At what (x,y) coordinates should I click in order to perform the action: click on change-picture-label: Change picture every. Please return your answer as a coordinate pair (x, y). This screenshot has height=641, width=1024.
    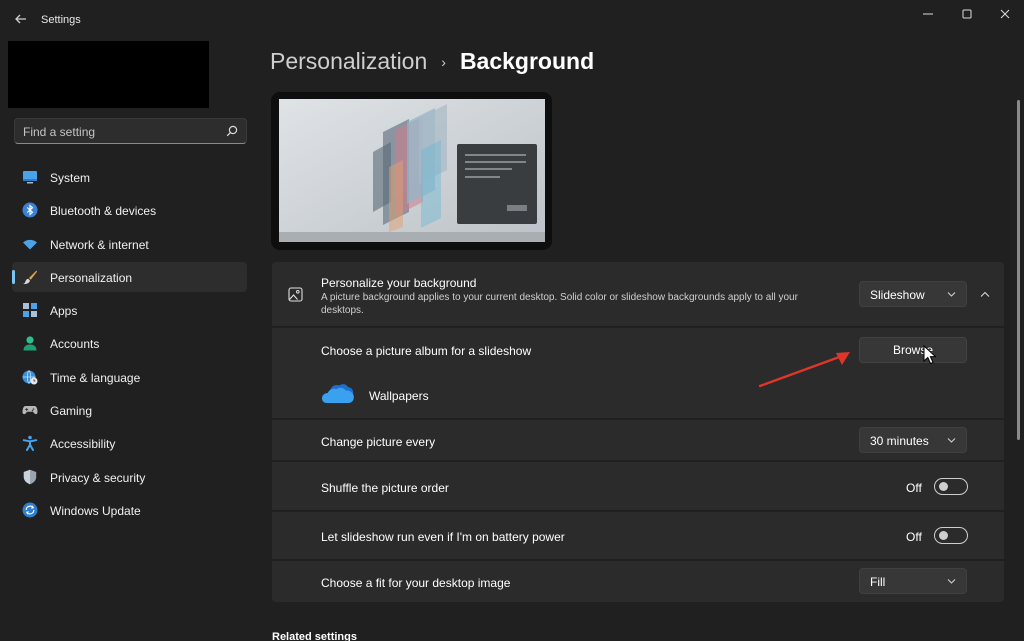
    Looking at the image, I should click on (378, 442).